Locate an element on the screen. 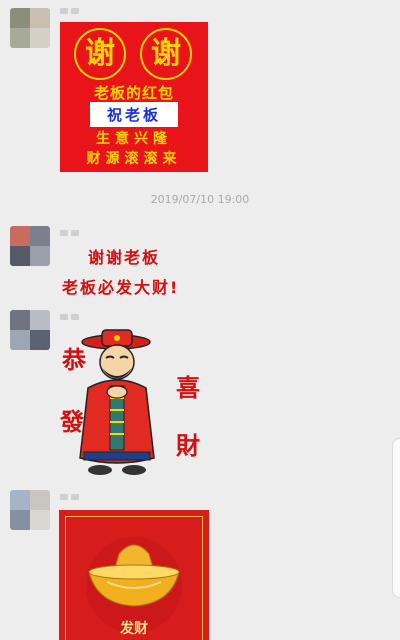  blessing-char: 財 is located at coordinates (188, 445).